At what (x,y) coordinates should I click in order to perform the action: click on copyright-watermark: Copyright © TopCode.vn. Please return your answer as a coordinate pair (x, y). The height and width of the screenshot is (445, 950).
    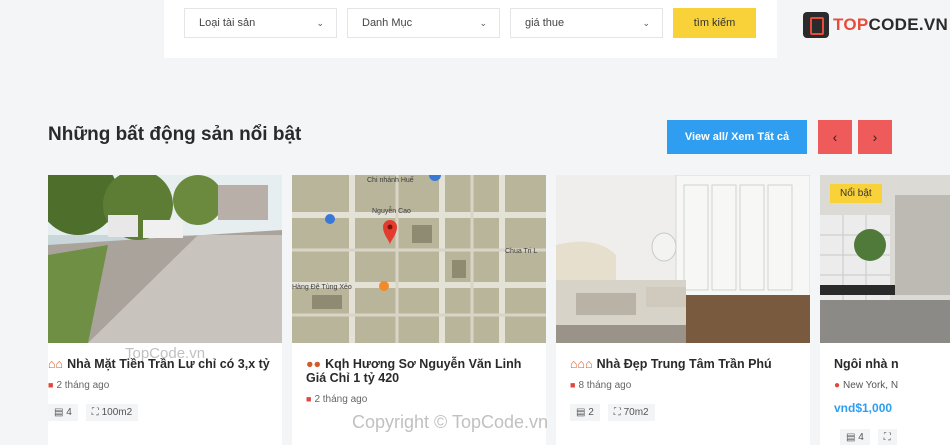
    Looking at the image, I should click on (450, 422).